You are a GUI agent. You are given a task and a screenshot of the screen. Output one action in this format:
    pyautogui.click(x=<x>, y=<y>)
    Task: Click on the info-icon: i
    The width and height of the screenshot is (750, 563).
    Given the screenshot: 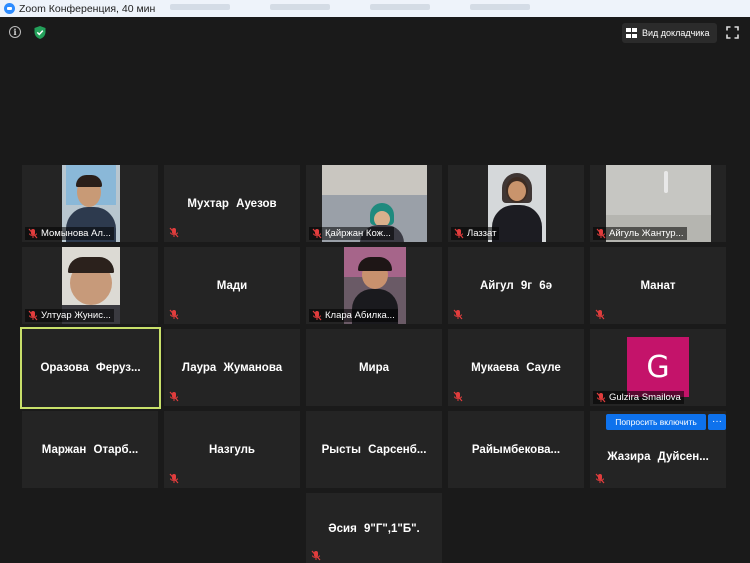 What is the action you would take?
    pyautogui.click(x=15, y=32)
    